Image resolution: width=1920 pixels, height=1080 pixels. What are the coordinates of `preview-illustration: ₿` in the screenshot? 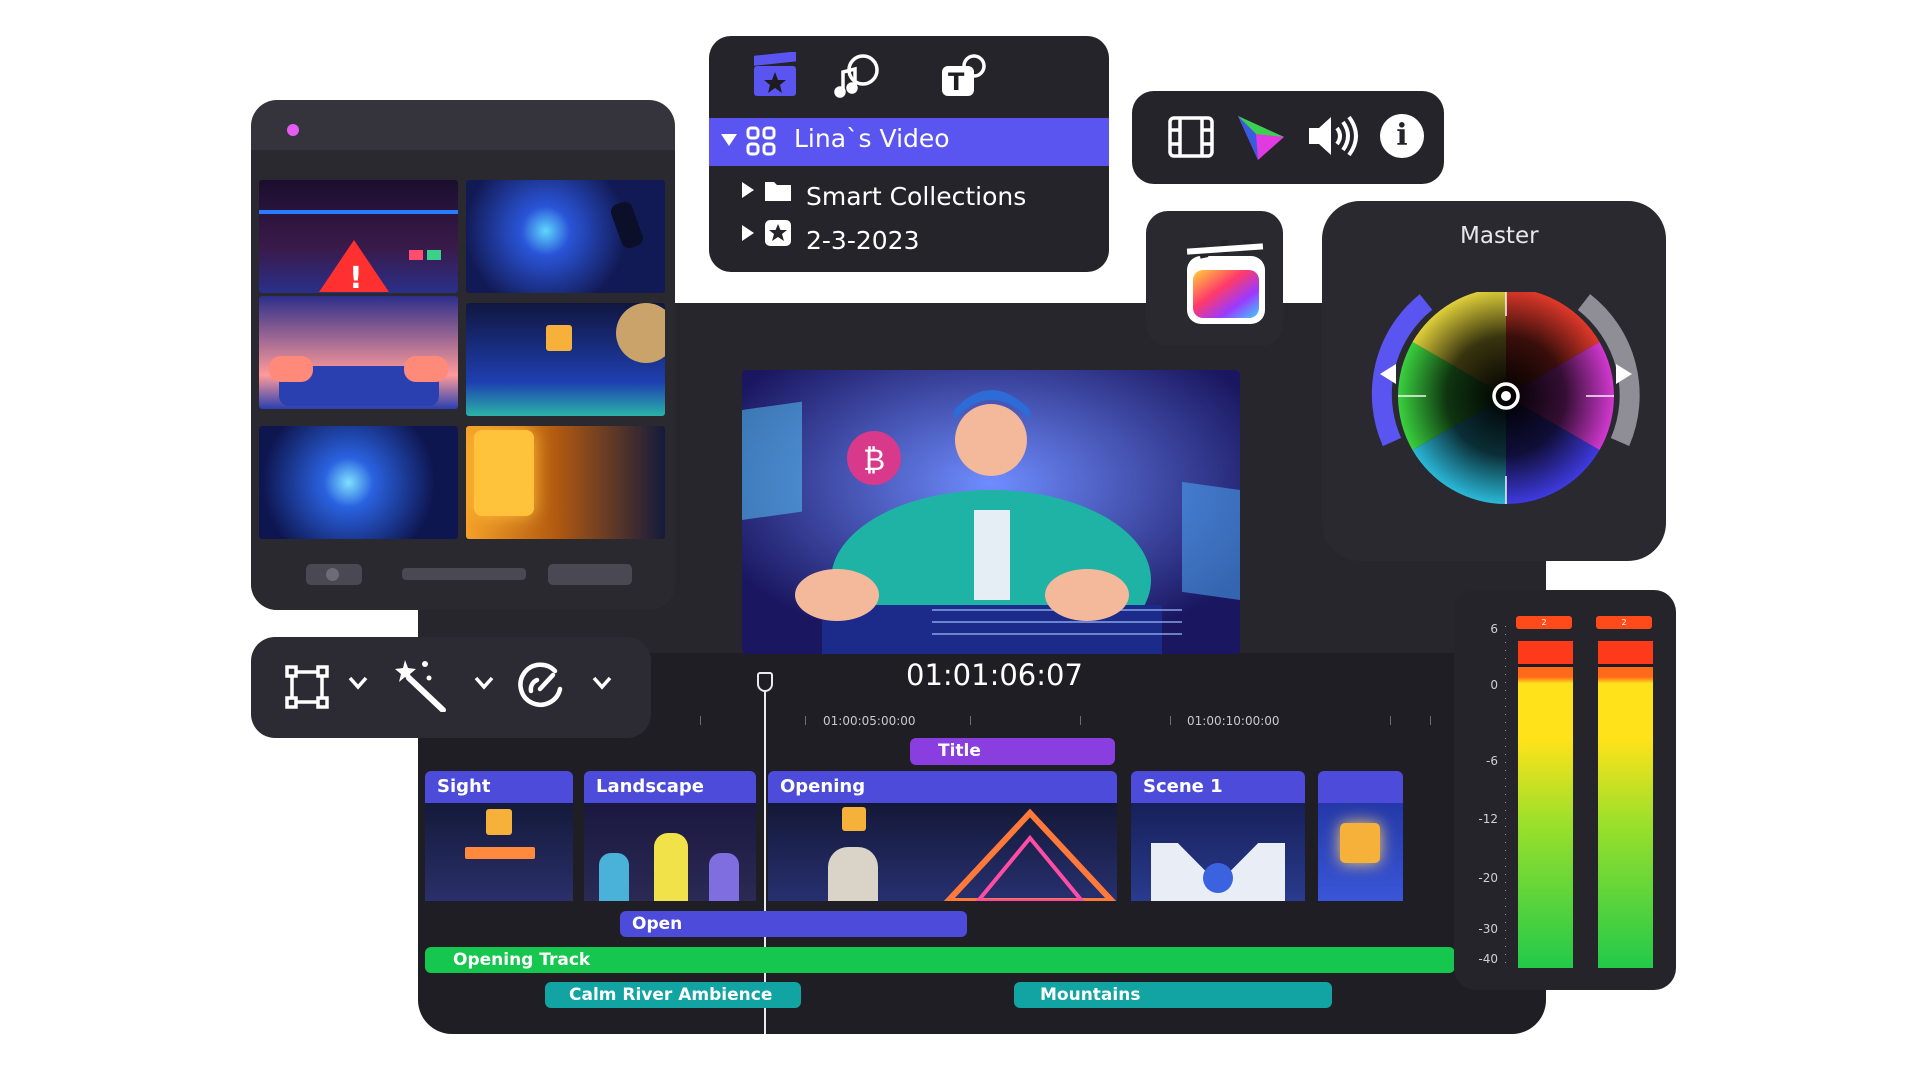 It's located at (991, 512).